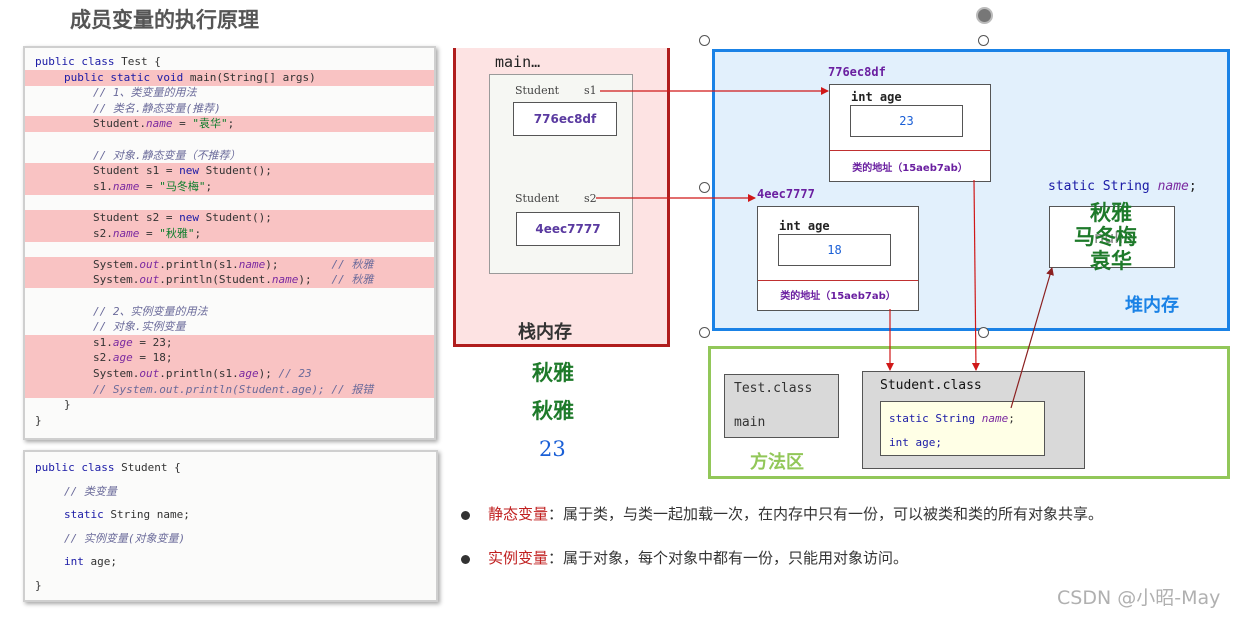  Describe the element at coordinates (1139, 598) in the screenshot. I see `csdn-watermark: CSDN @小昭-May` at that location.